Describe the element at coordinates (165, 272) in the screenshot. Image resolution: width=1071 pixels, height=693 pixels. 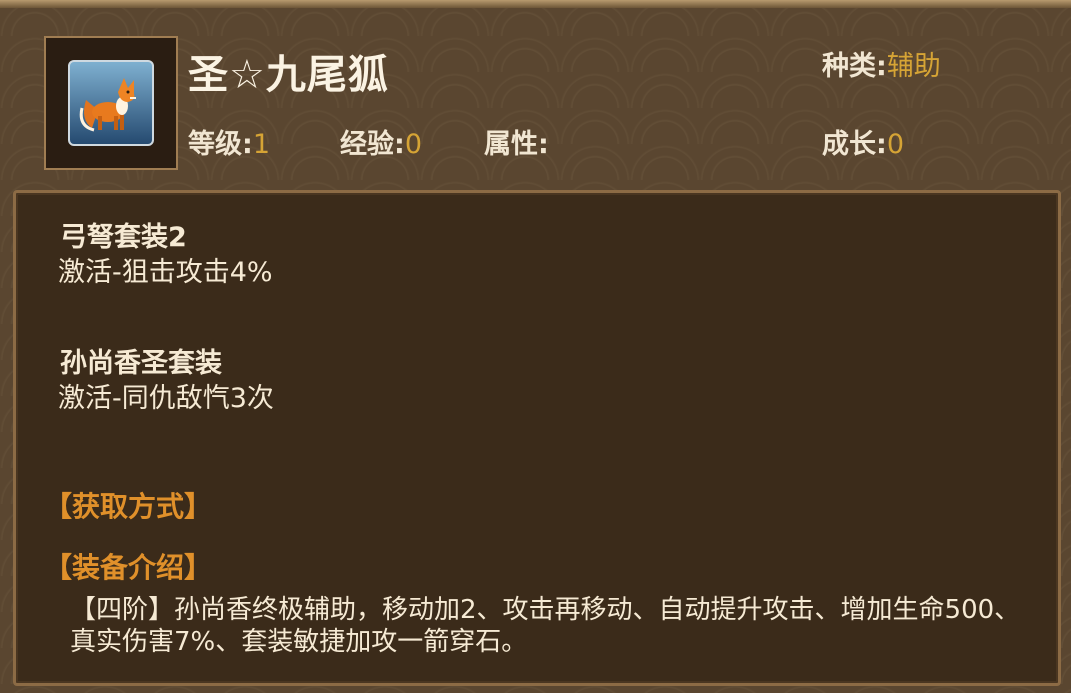
I see `set-effect: 激活-狙击攻击4%` at that location.